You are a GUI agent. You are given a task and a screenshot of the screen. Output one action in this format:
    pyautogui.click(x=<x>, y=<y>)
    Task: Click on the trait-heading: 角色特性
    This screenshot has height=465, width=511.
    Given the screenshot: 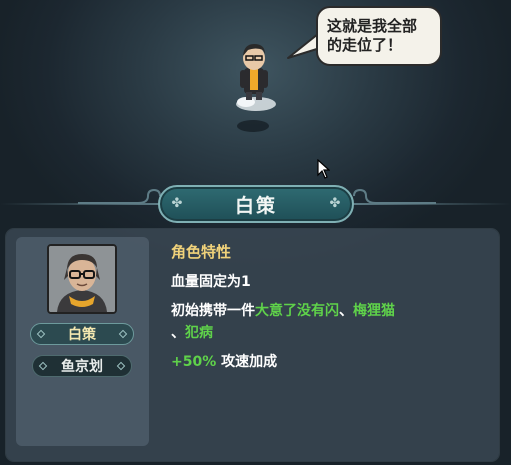 What is the action you would take?
    pyautogui.click(x=201, y=252)
    